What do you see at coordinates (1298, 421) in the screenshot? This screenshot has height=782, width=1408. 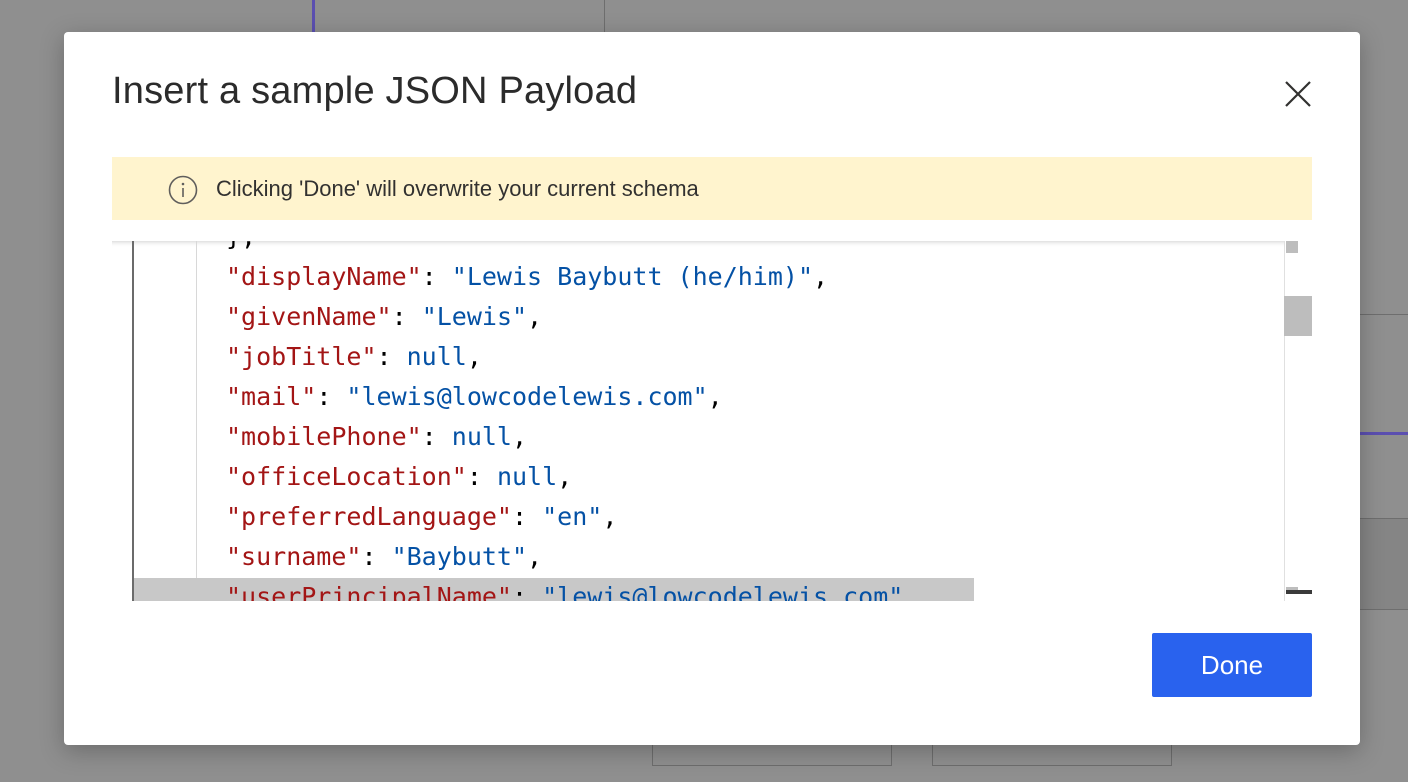 I see `editor-scrollbar` at bounding box center [1298, 421].